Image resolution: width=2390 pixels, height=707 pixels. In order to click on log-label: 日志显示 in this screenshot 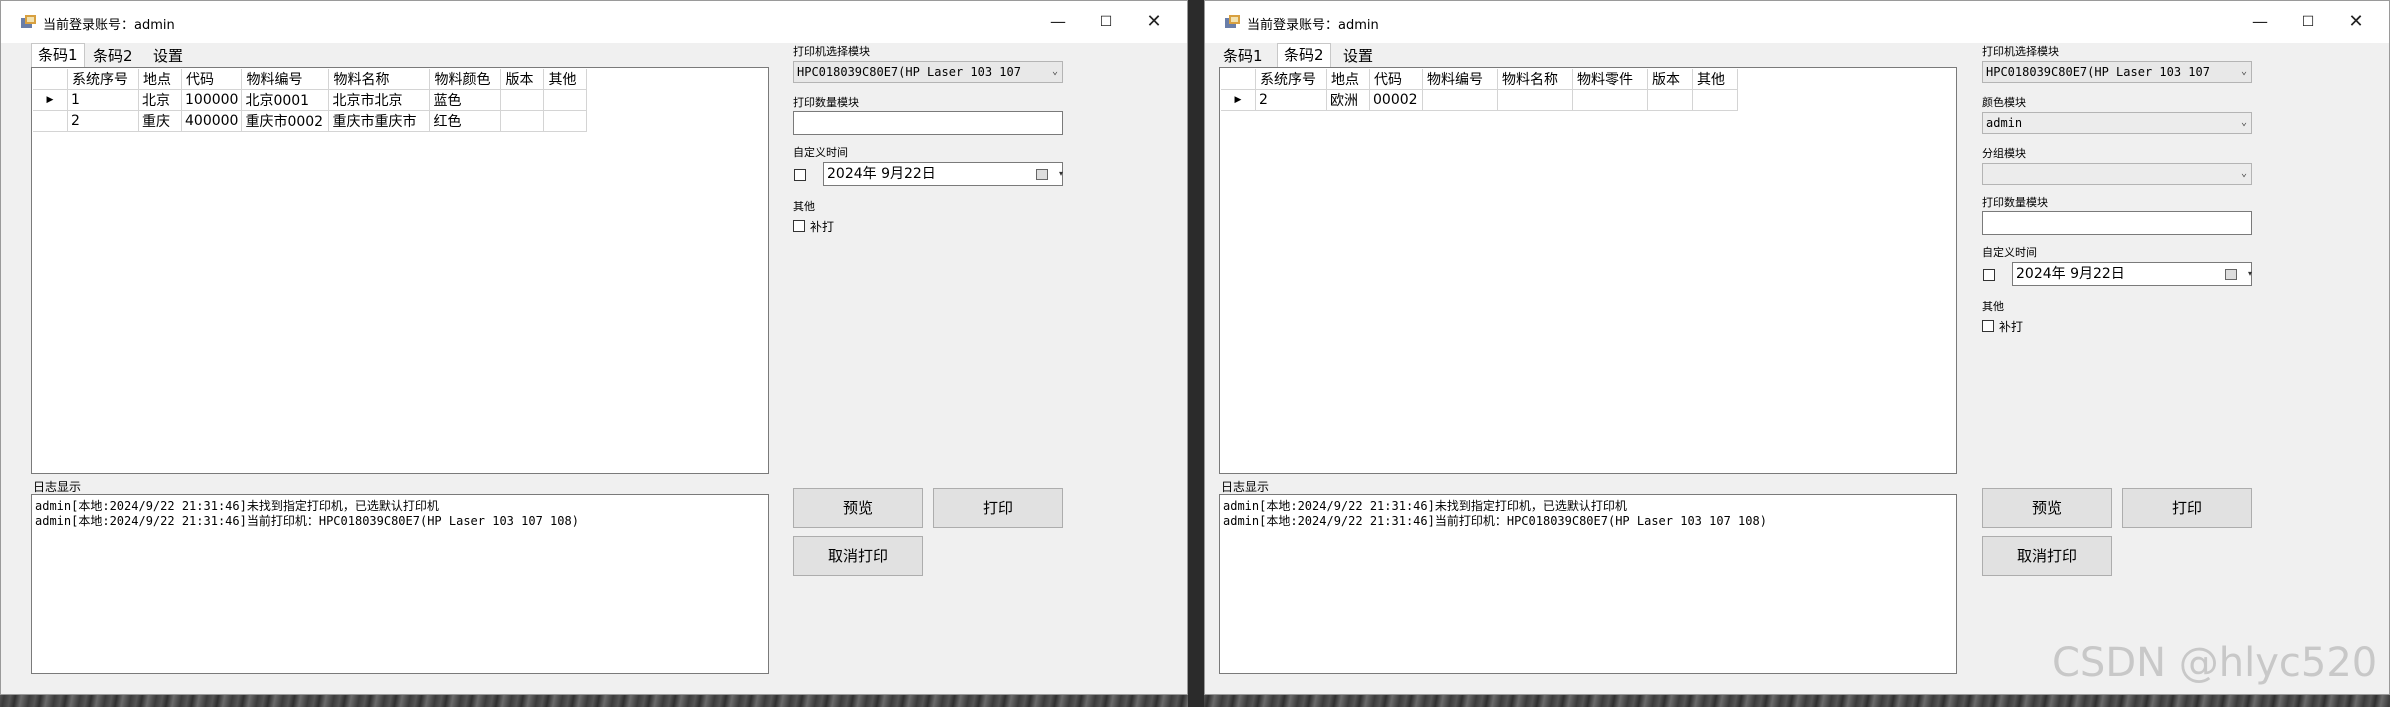, I will do `click(57, 487)`.